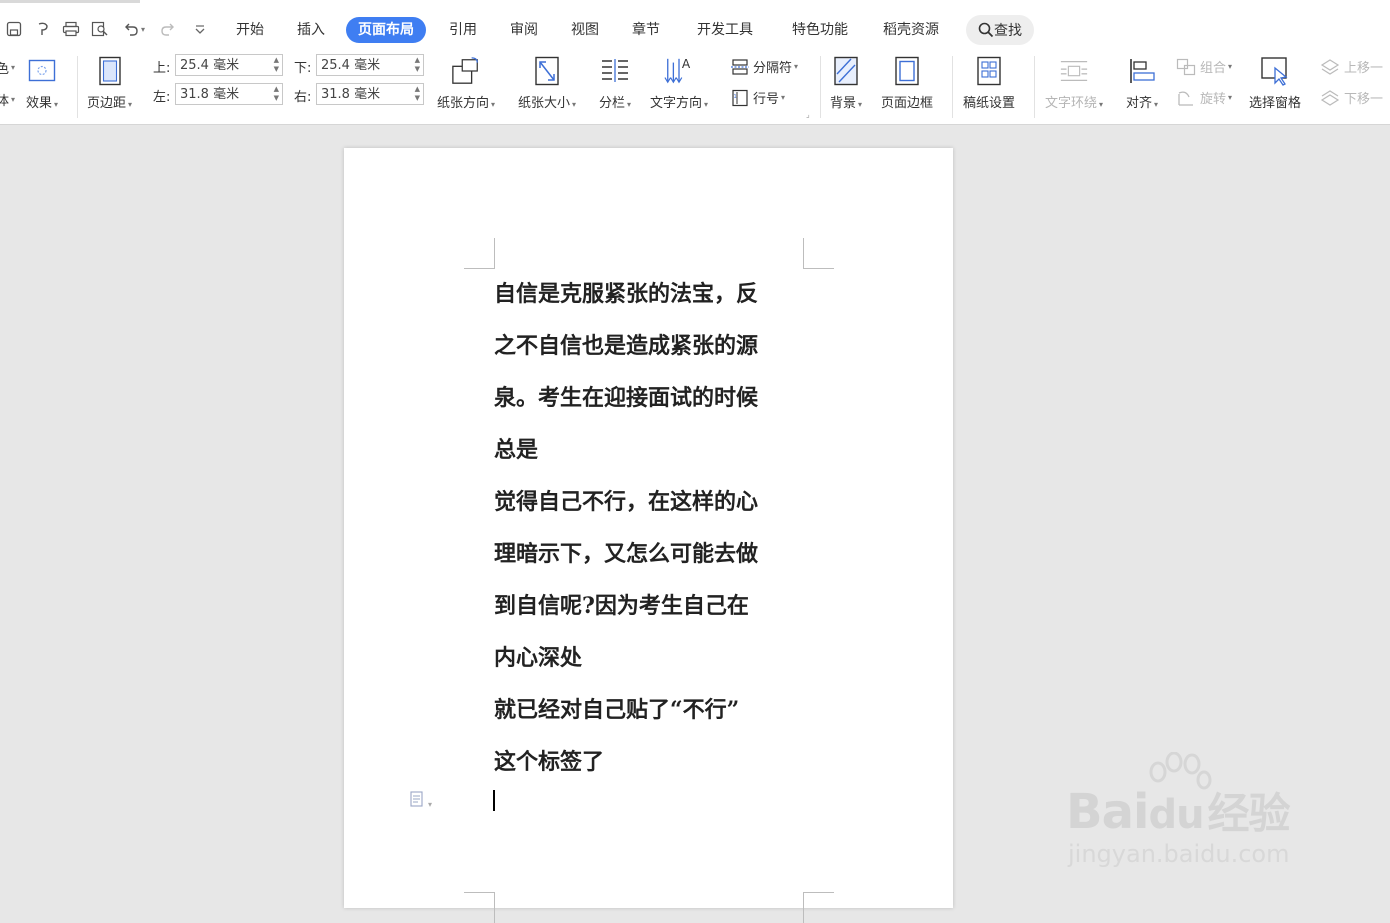 The image size is (1390, 923). I want to click on tab-special-features: 特色功能, so click(820, 30).